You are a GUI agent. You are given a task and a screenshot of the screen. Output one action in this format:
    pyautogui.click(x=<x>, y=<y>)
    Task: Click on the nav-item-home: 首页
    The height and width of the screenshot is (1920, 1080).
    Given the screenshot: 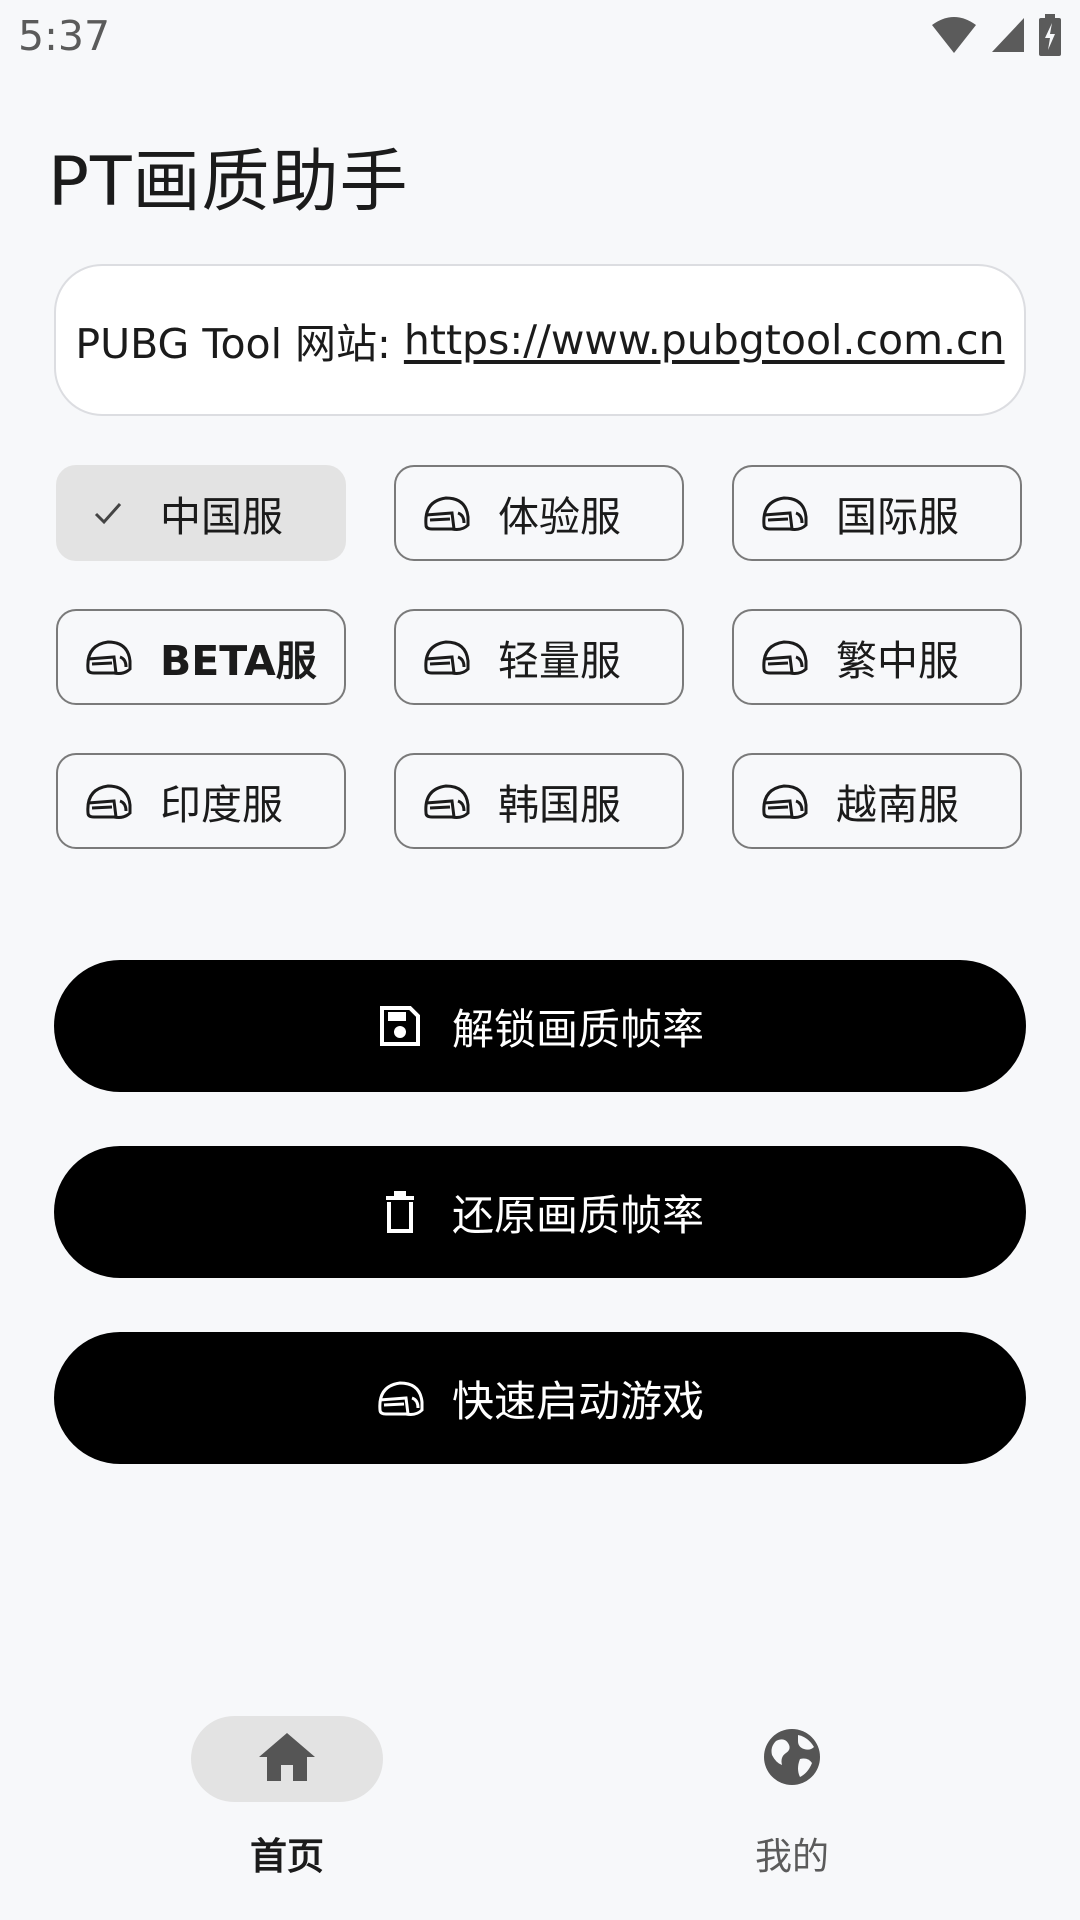 What is the action you would take?
    pyautogui.click(x=287, y=1790)
    